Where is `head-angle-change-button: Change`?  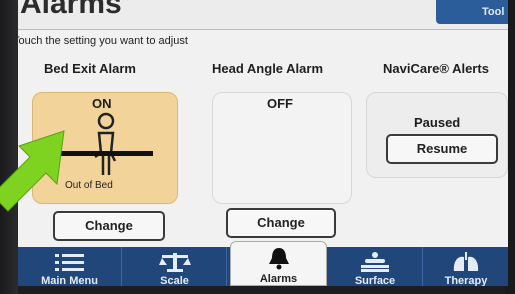 head-angle-change-button: Change is located at coordinates (281, 223).